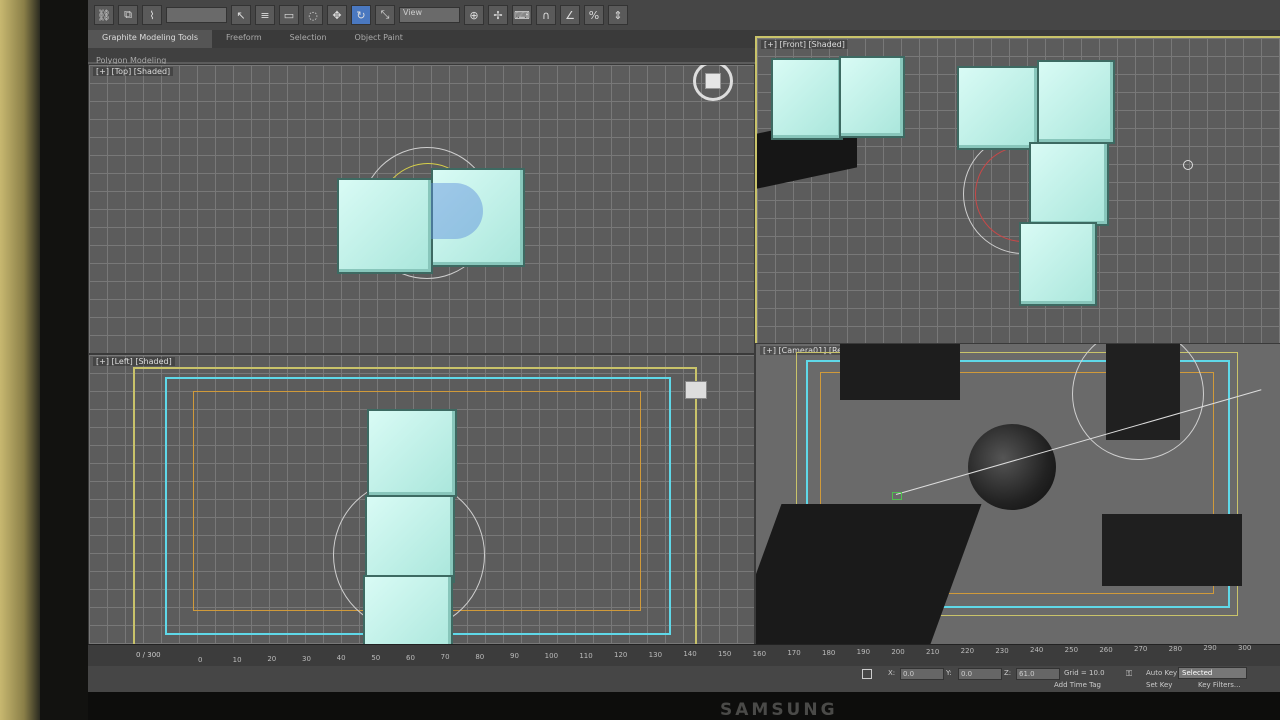  Describe the element at coordinates (713, 83) in the screenshot. I see `viewcube-icon` at that location.